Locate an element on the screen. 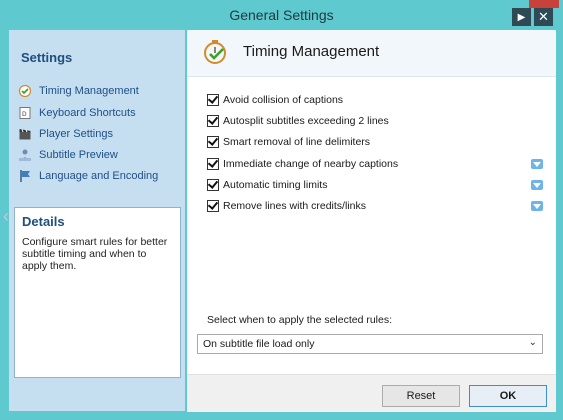 This screenshot has width=563, height=420. option-immediate-change: Immediate change of nearby captions is located at coordinates (302, 164).